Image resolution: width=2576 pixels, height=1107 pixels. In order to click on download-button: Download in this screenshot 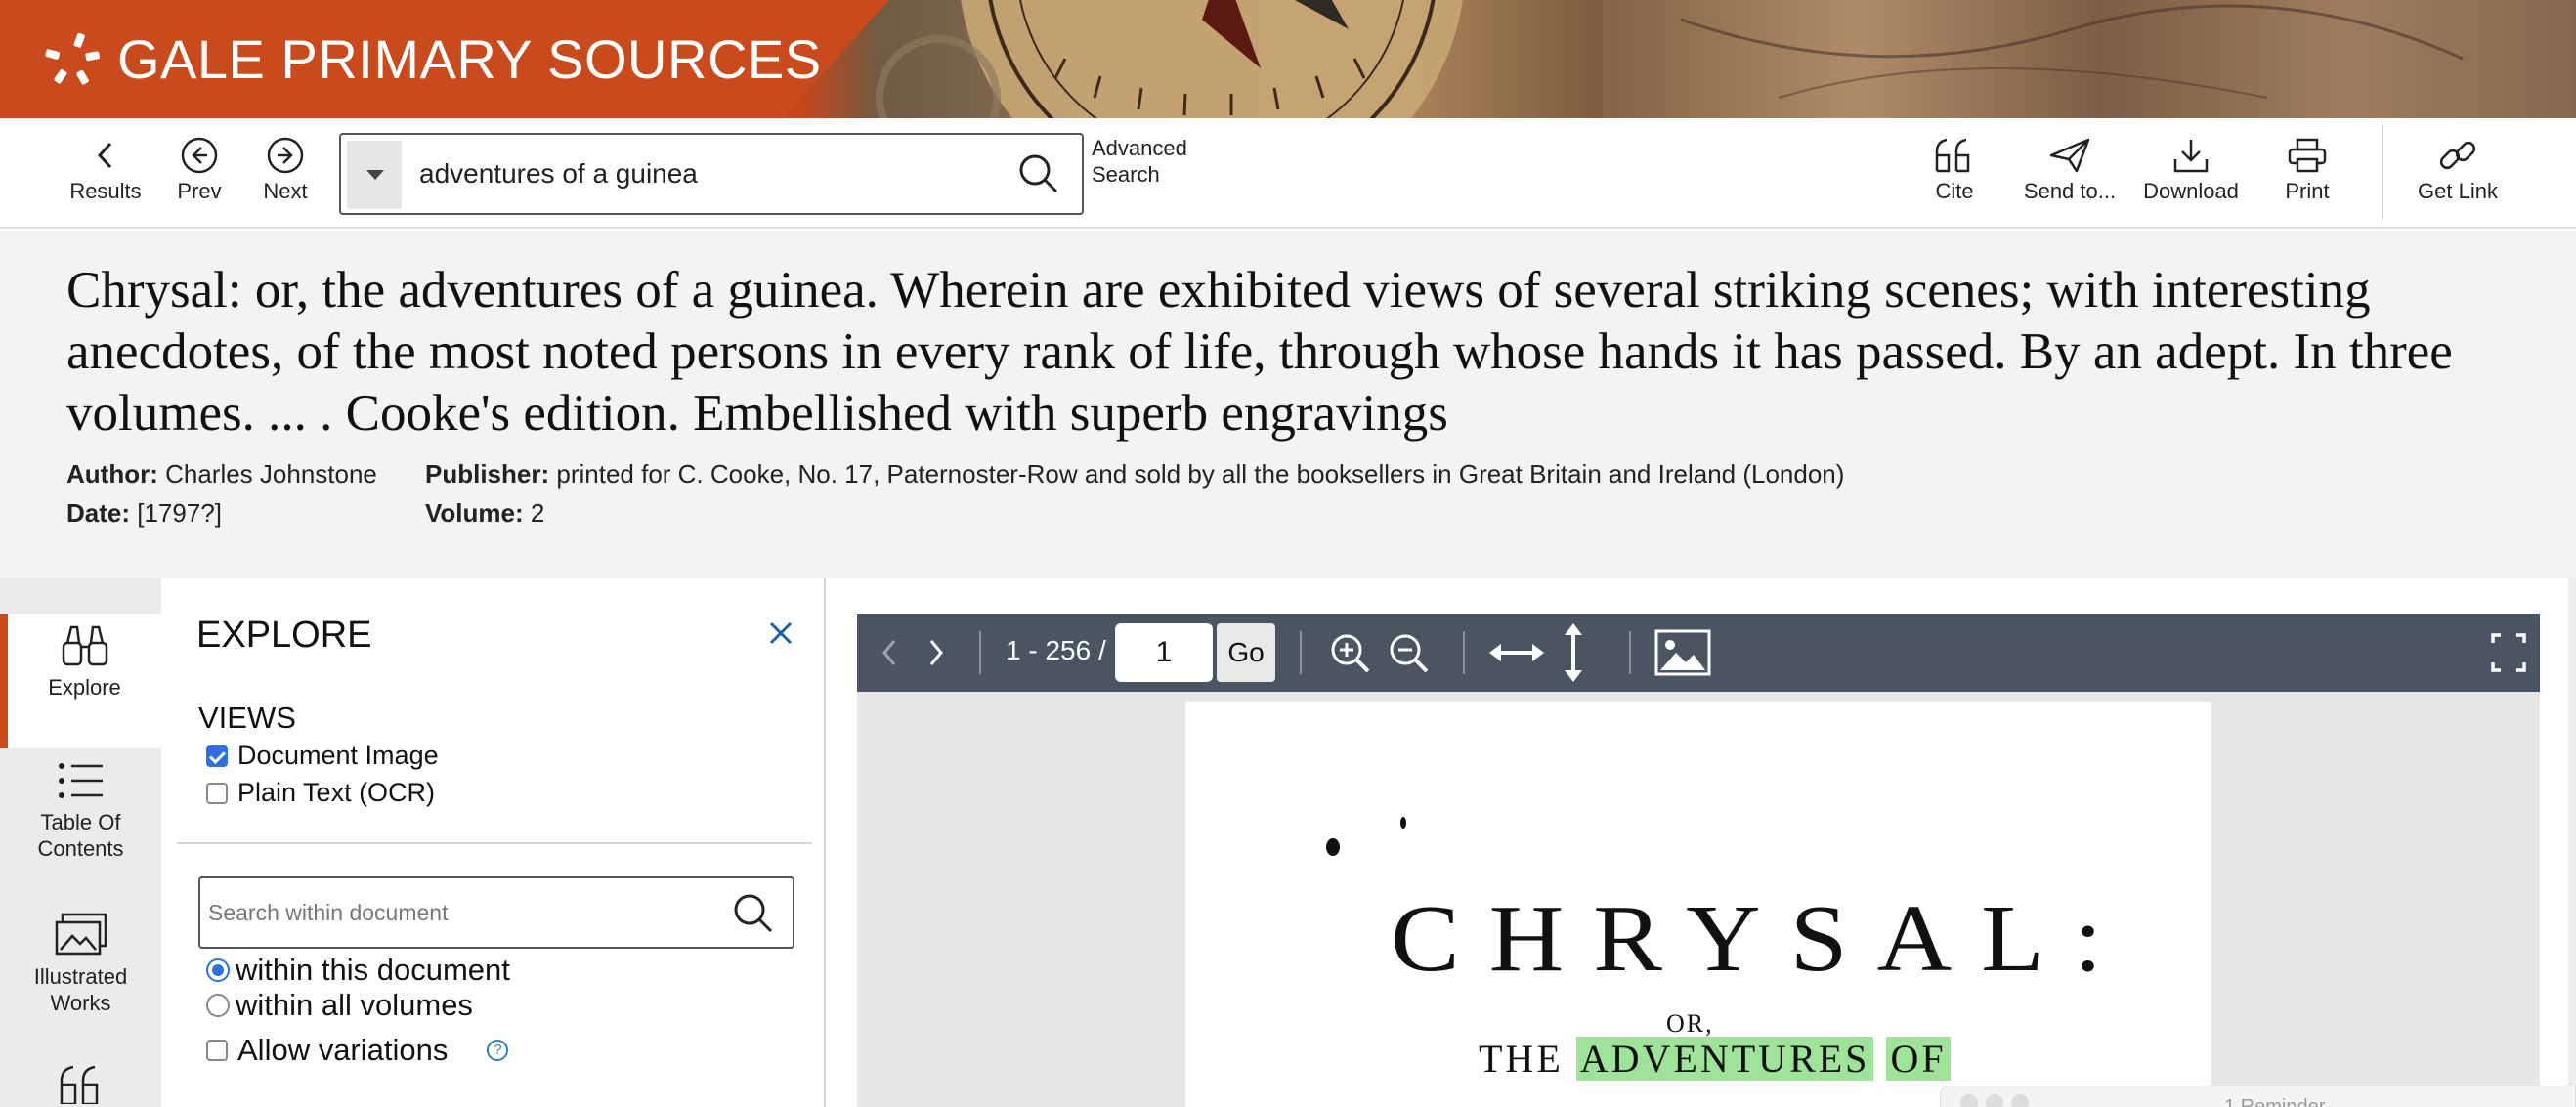, I will do `click(2191, 170)`.